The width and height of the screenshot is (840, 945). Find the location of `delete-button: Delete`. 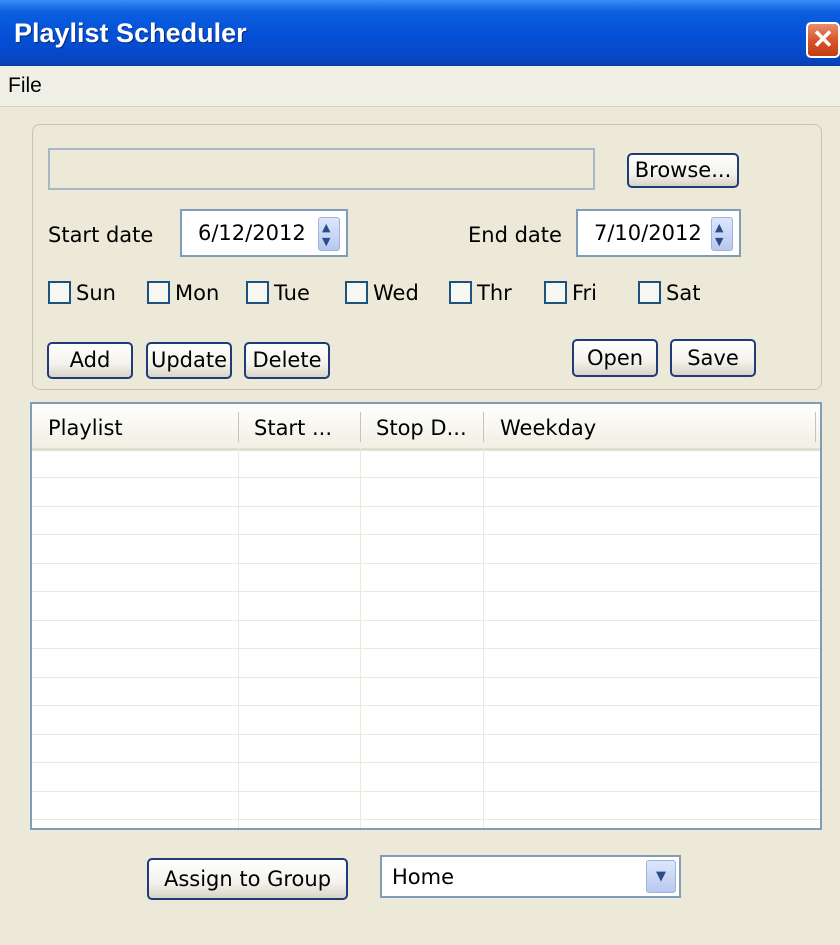

delete-button: Delete is located at coordinates (287, 360).